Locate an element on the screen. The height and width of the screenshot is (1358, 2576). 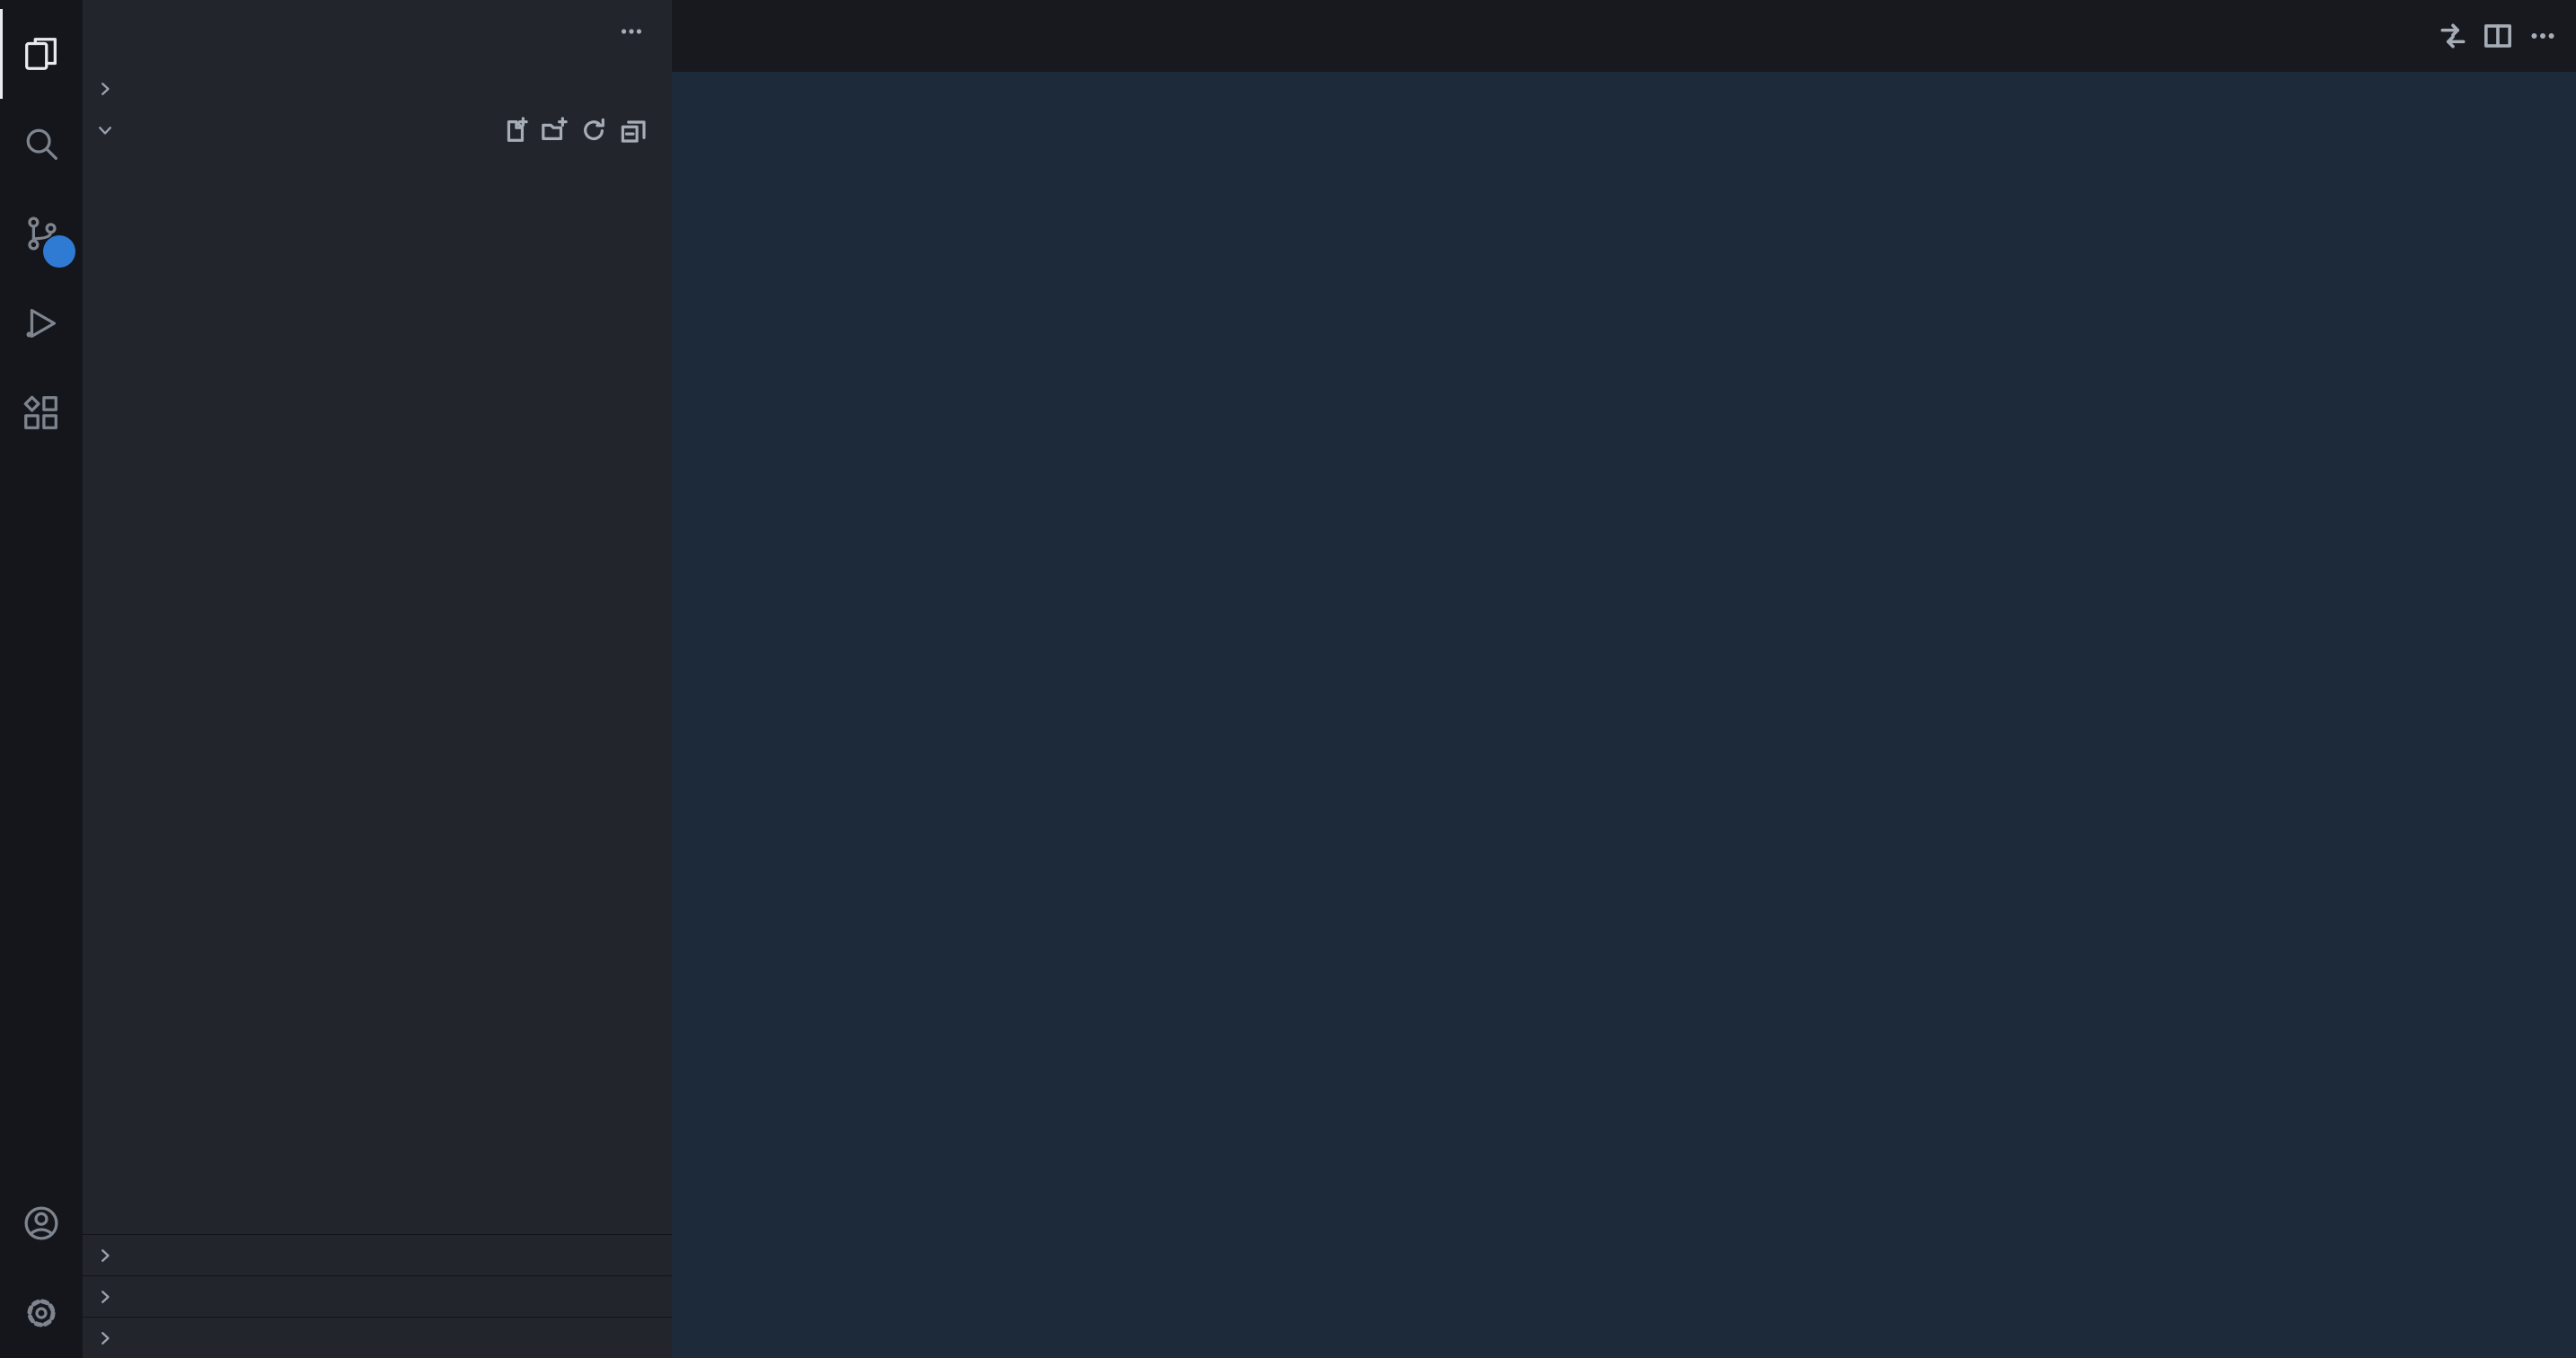
run-debug-icon is located at coordinates (41, 323).